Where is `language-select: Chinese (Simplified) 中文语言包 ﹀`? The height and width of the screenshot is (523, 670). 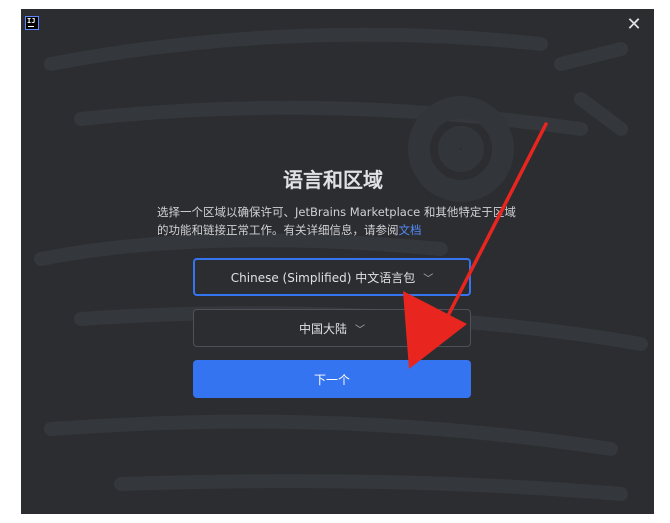 language-select: Chinese (Simplified) 中文语言包 ﹀ is located at coordinates (332, 277).